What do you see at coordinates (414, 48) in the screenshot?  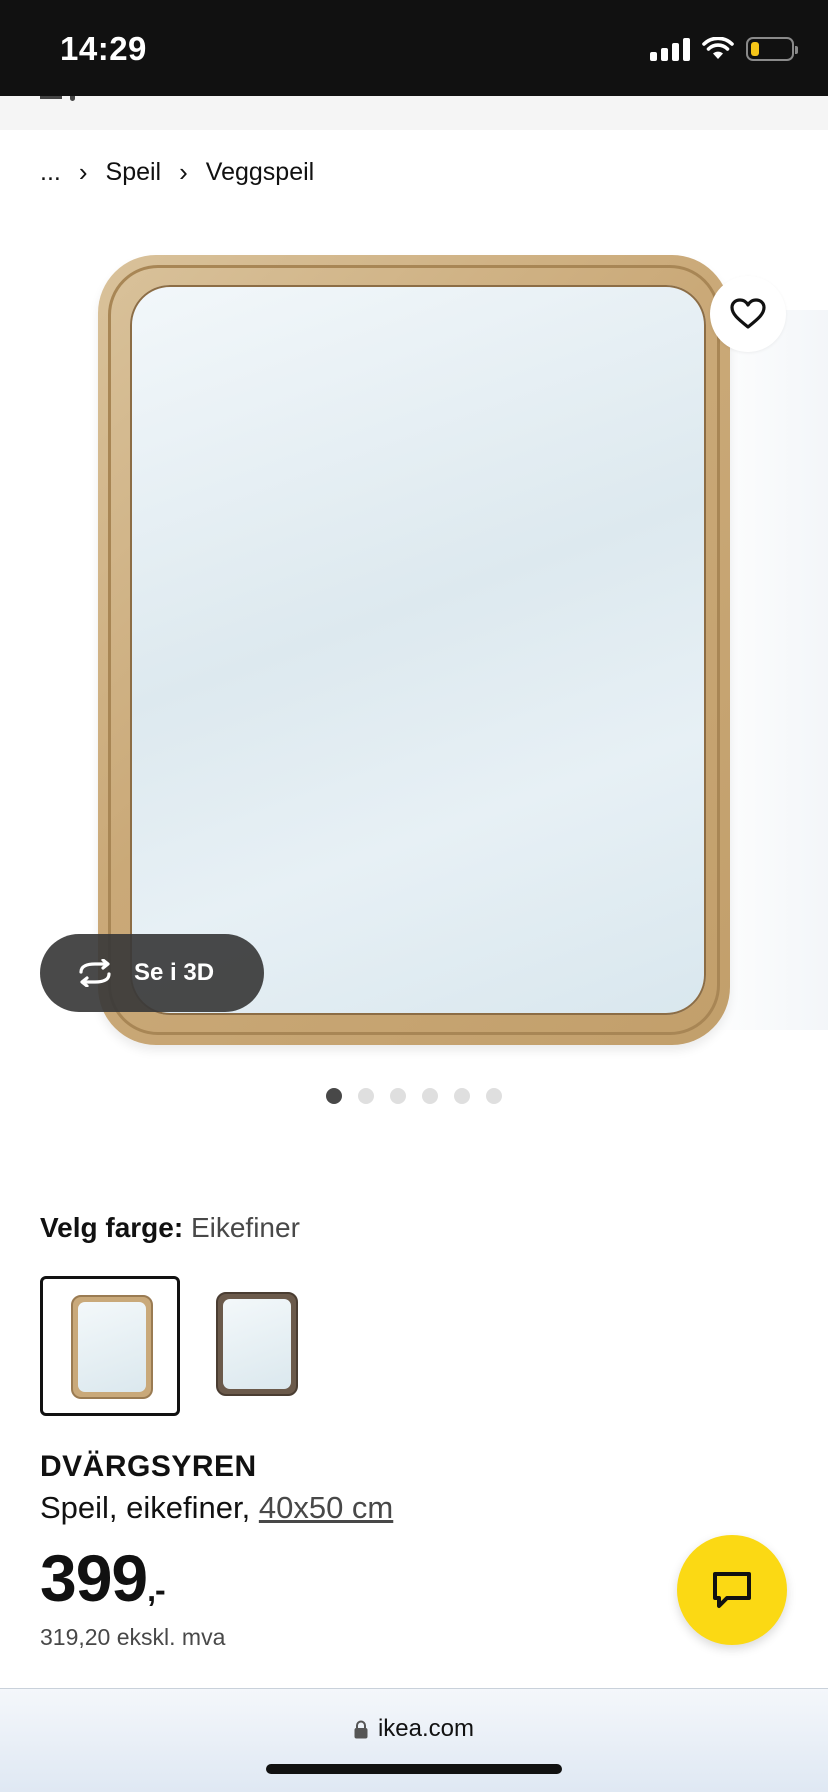 I see `status-bar: 14:29` at bounding box center [414, 48].